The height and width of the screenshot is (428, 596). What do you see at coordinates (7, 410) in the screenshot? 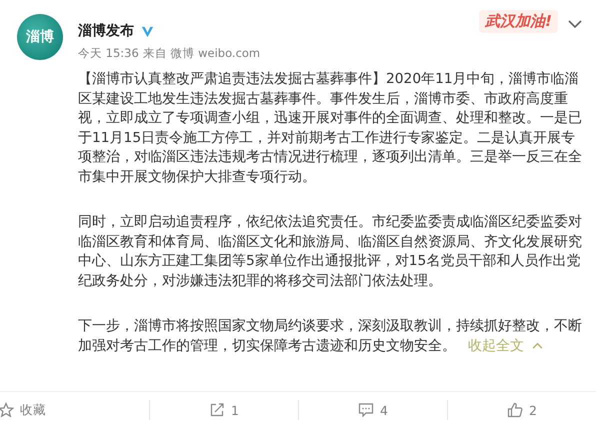
I see `star-icon` at bounding box center [7, 410].